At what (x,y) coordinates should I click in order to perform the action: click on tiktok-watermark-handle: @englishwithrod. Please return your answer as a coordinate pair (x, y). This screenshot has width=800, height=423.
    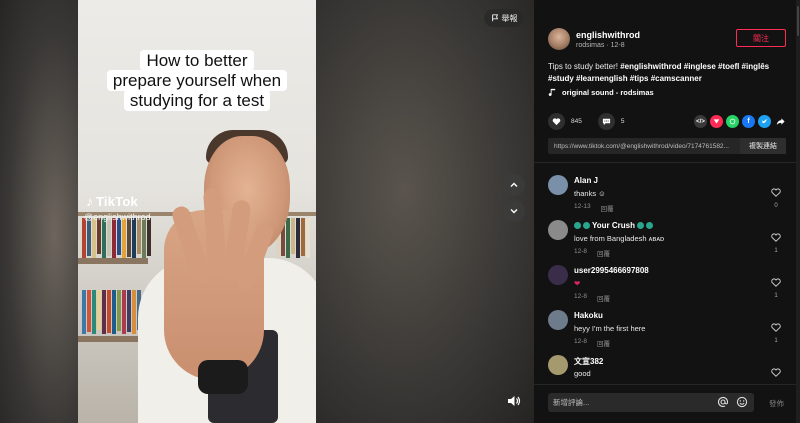
    Looking at the image, I should click on (117, 217).